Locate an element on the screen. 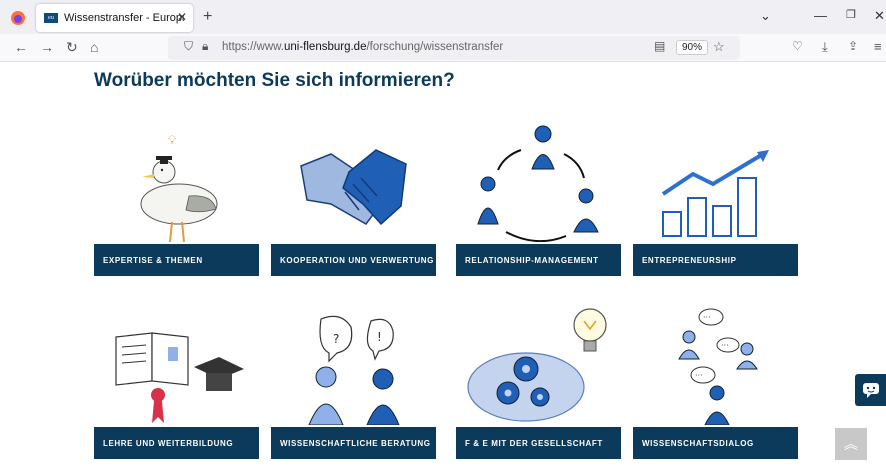 The height and width of the screenshot is (472, 886). chat-button is located at coordinates (870, 390).